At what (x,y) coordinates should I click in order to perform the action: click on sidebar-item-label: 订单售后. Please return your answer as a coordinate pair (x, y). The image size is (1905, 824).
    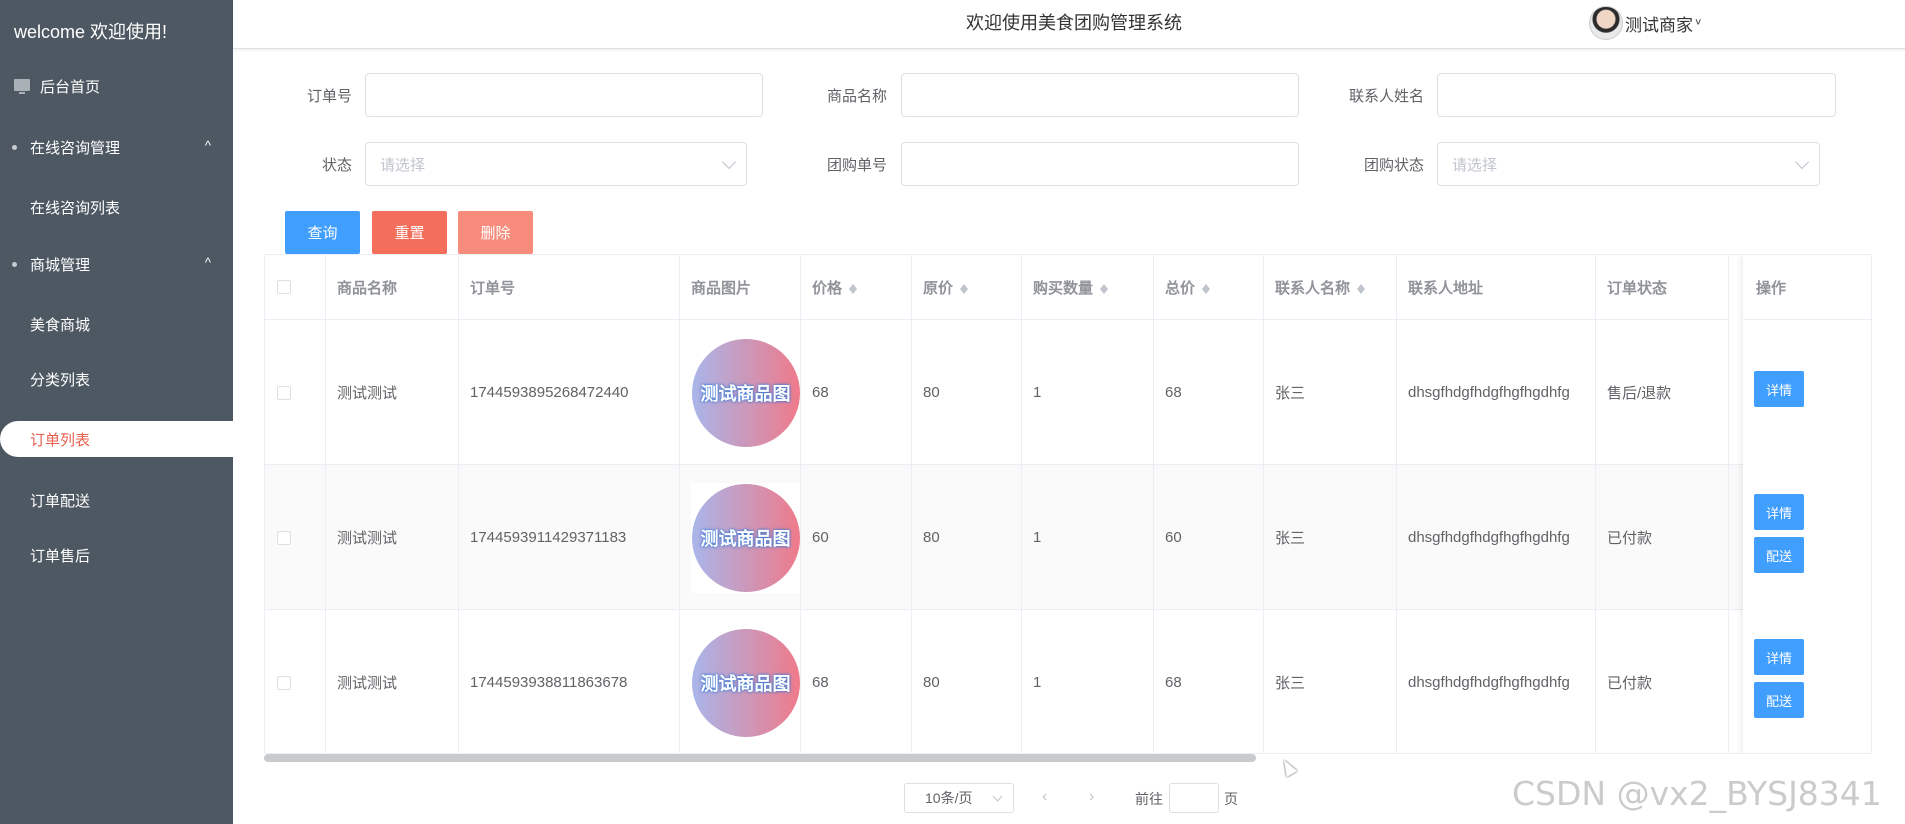
    Looking at the image, I should click on (60, 556).